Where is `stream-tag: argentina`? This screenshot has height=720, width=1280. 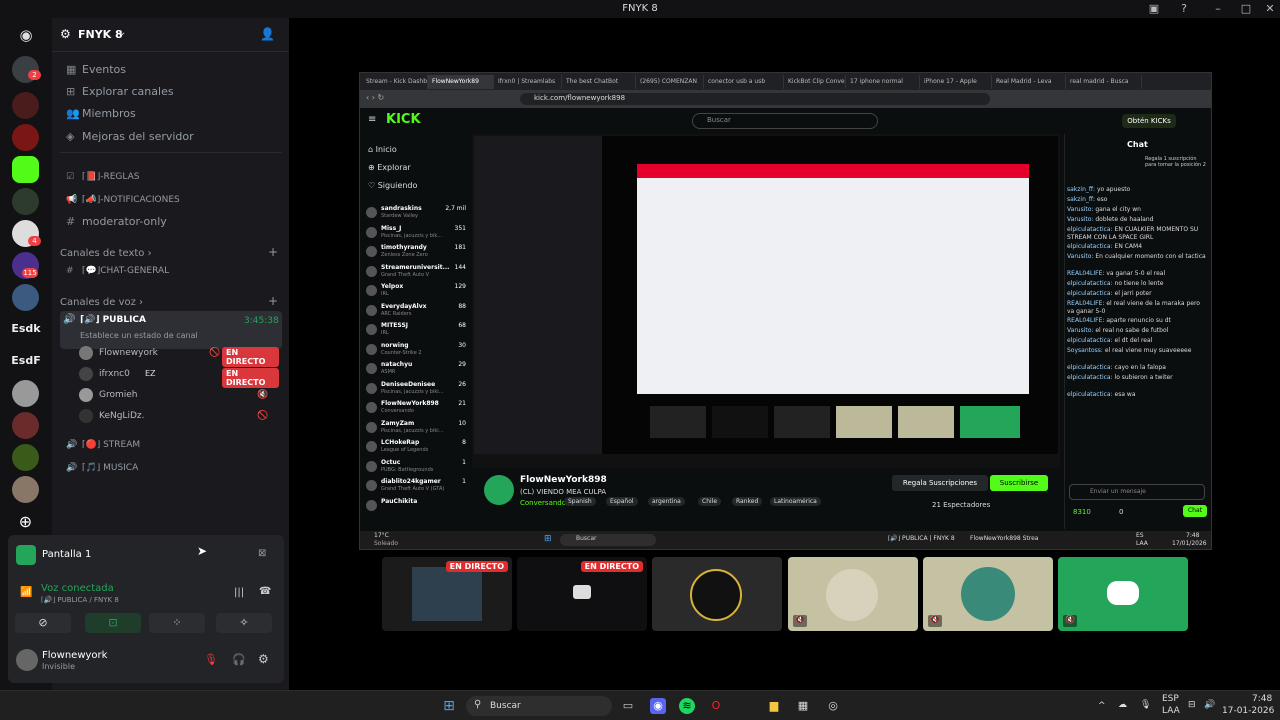
stream-tag: argentina is located at coordinates (666, 501).